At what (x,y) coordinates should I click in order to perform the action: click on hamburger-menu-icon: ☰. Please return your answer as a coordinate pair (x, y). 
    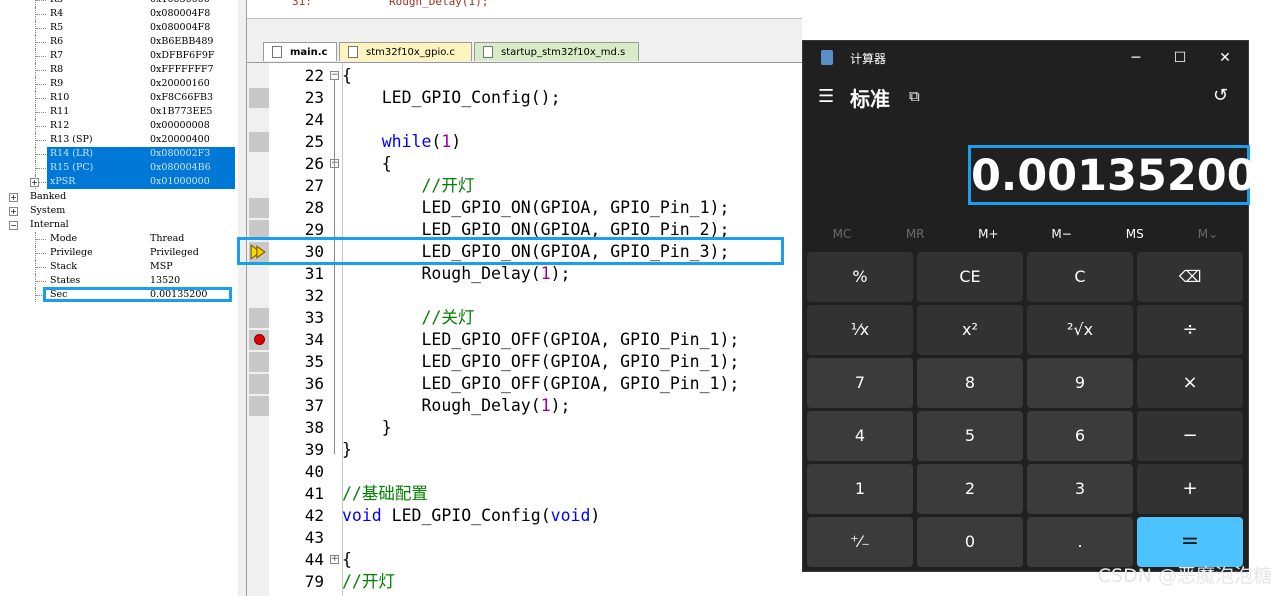
    Looking at the image, I should click on (826, 96).